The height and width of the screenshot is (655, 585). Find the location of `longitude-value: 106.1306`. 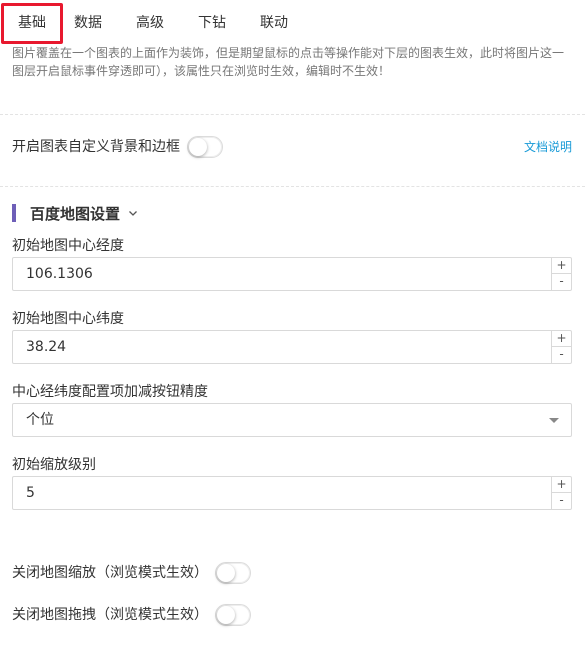

longitude-value: 106.1306 is located at coordinates (59, 274).